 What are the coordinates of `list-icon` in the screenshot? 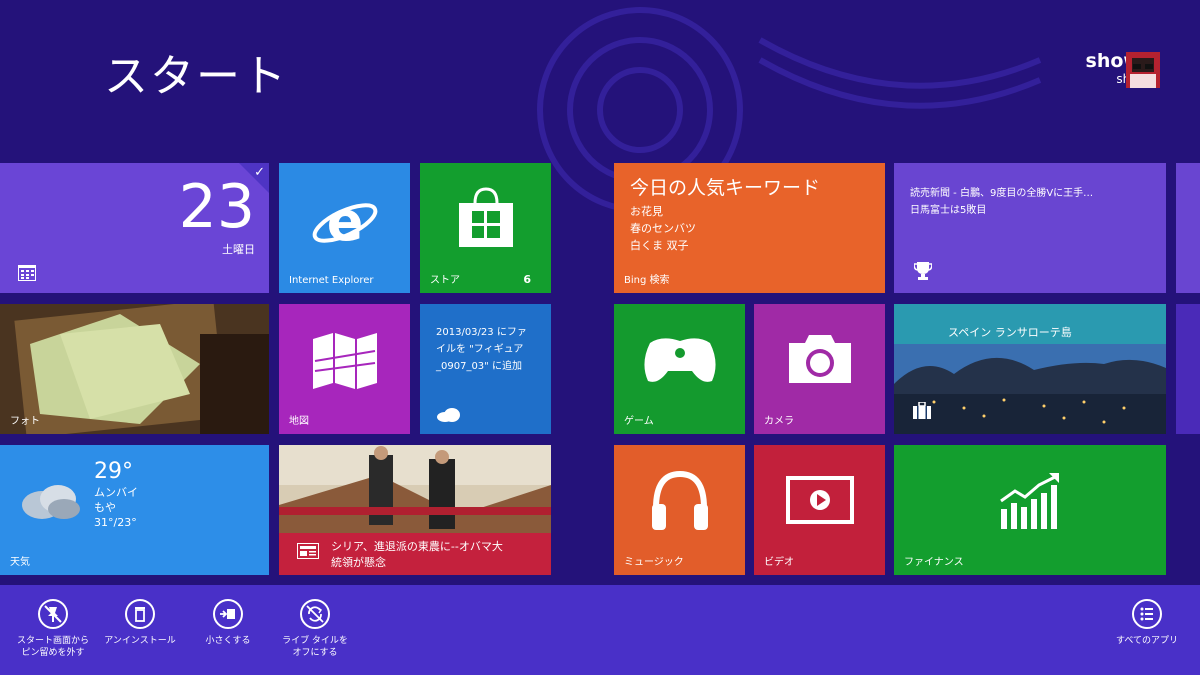 It's located at (1147, 614).